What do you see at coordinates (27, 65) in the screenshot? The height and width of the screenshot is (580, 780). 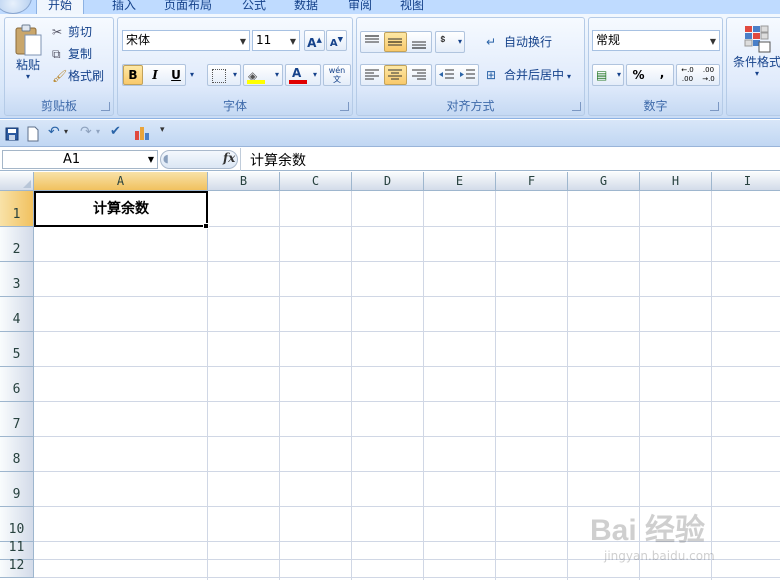 I see `paste-label: 粘贴` at bounding box center [27, 65].